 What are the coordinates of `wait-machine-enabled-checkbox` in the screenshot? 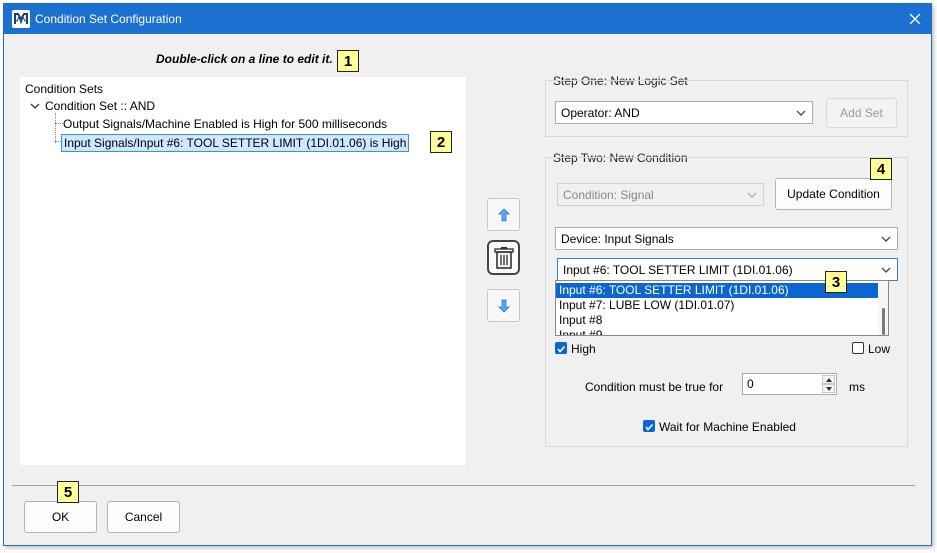 It's located at (649, 426).